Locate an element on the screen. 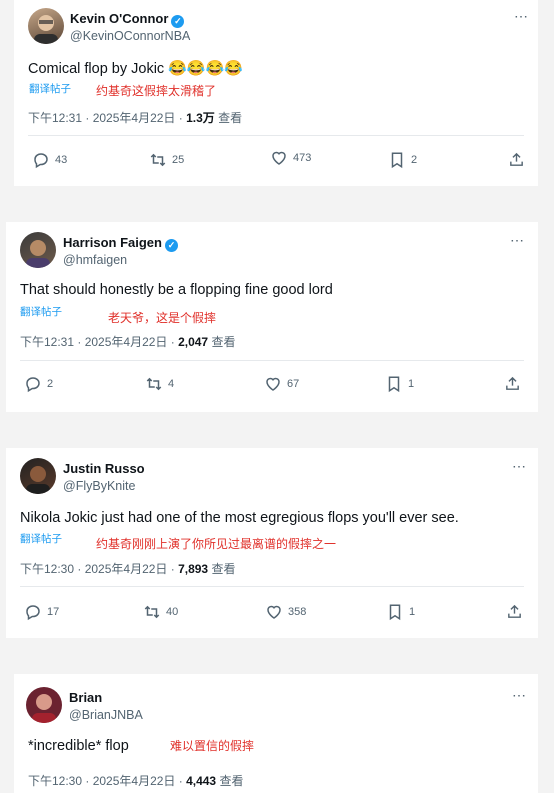 This screenshot has width=554, height=793. reply-button: 17 is located at coordinates (41, 612).